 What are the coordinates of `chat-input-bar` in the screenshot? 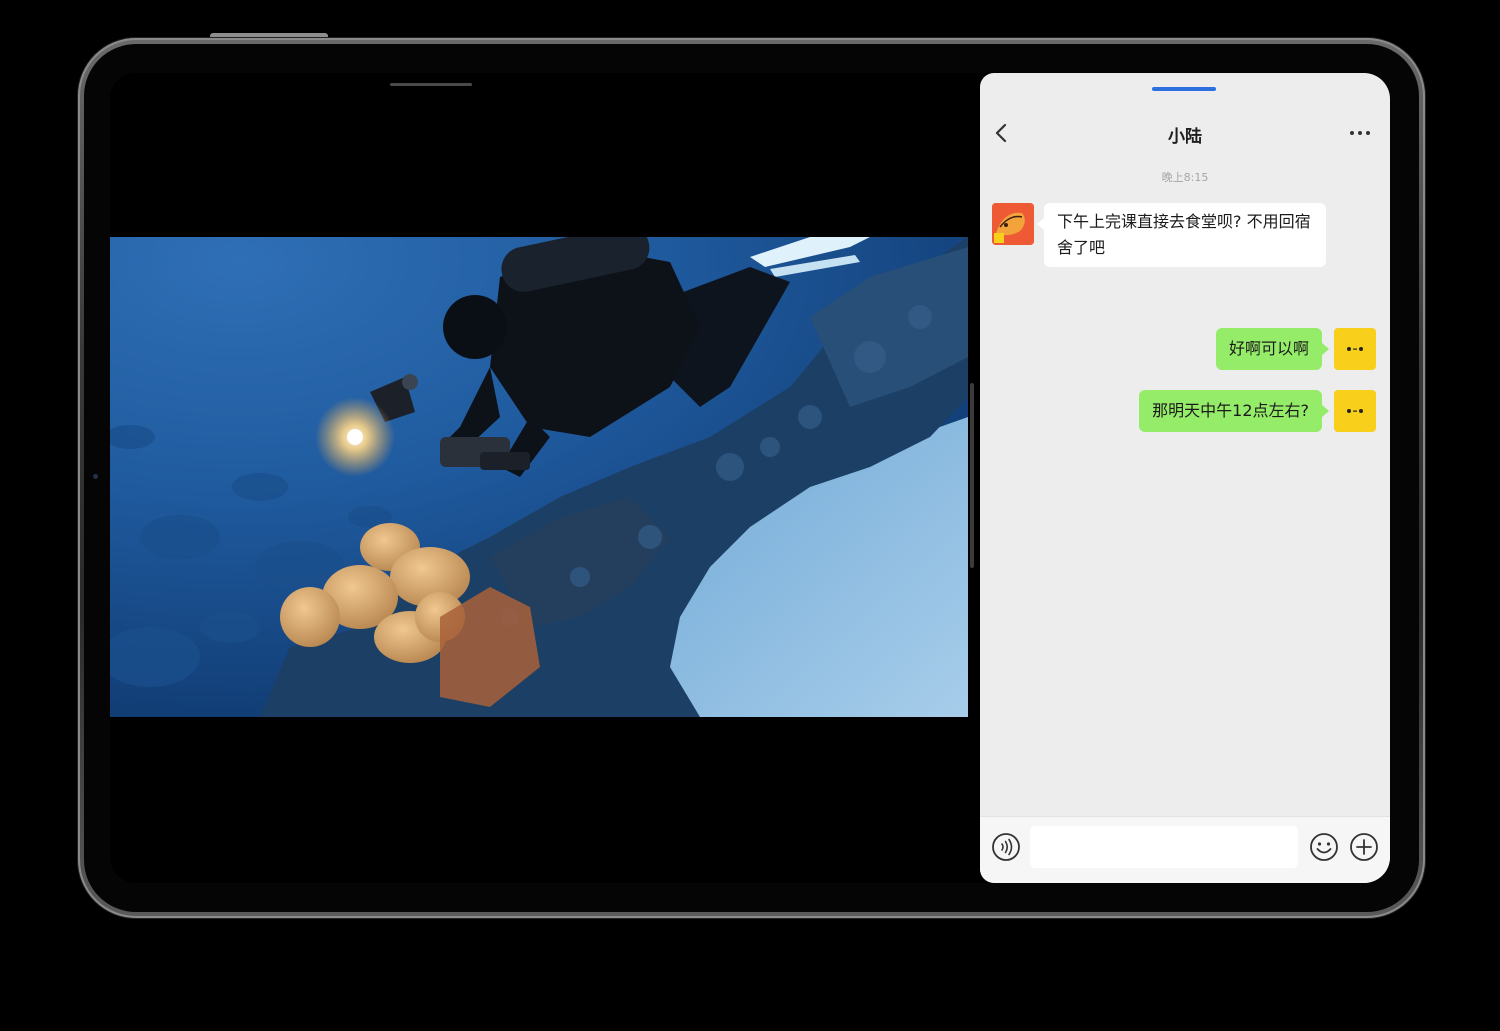 It's located at (1185, 849).